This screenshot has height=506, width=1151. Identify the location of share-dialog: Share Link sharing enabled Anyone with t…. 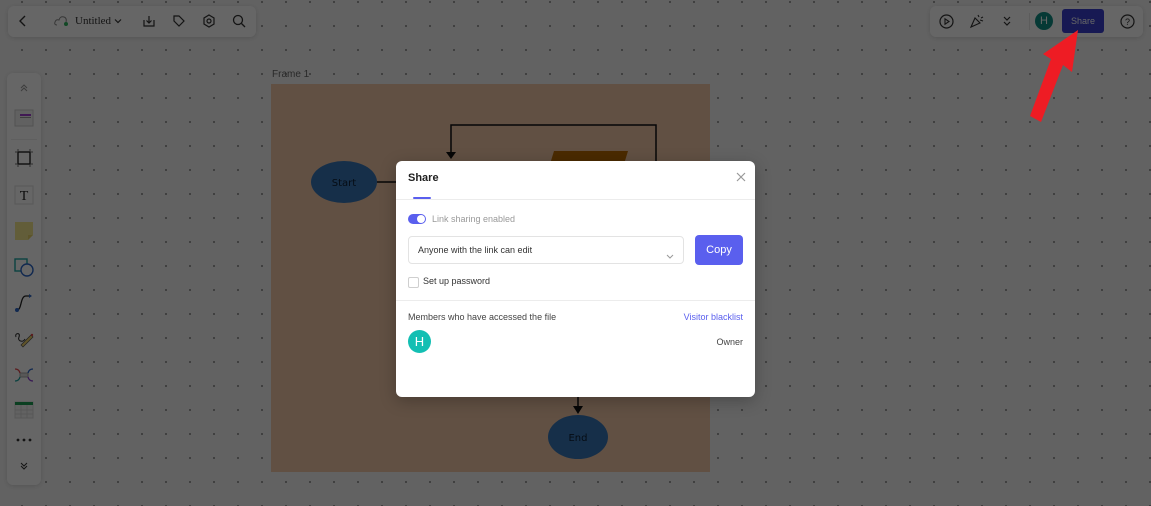
(575, 279).